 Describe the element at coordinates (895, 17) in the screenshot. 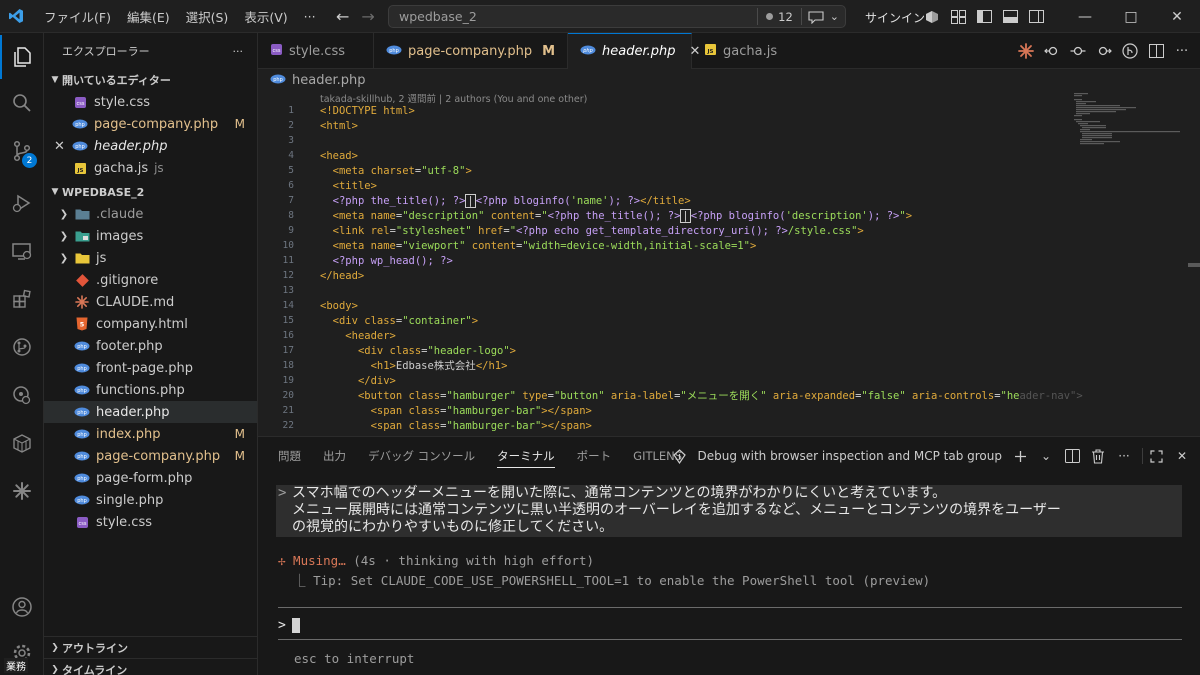

I see `sign-in-button: サインイン` at that location.